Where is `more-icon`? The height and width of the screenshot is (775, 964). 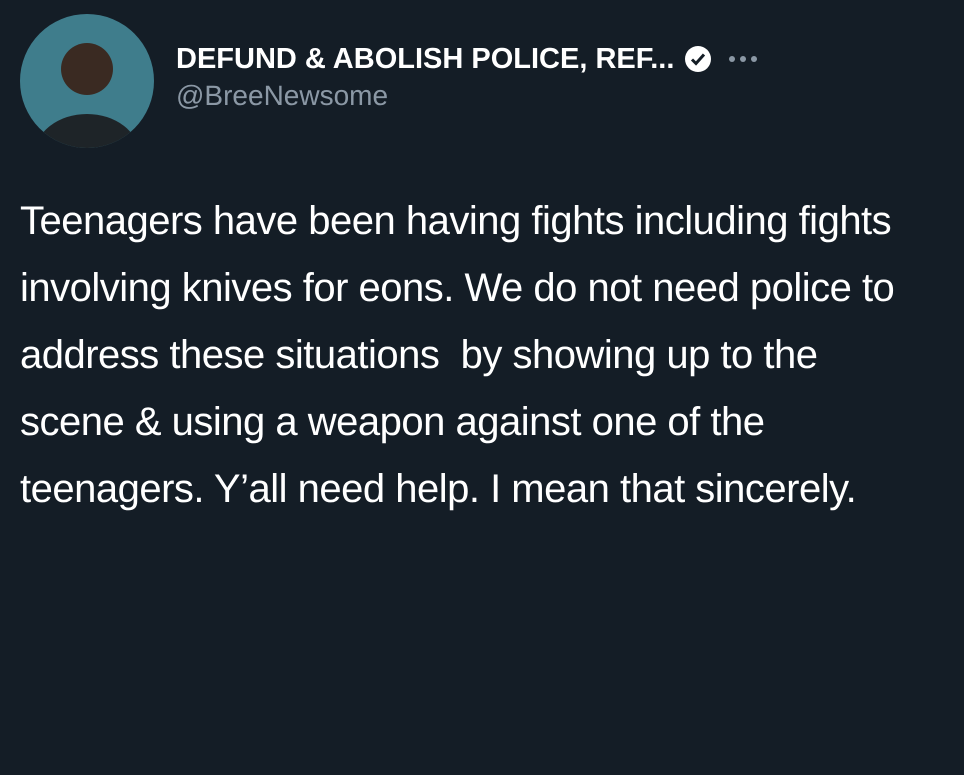 more-icon is located at coordinates (743, 59).